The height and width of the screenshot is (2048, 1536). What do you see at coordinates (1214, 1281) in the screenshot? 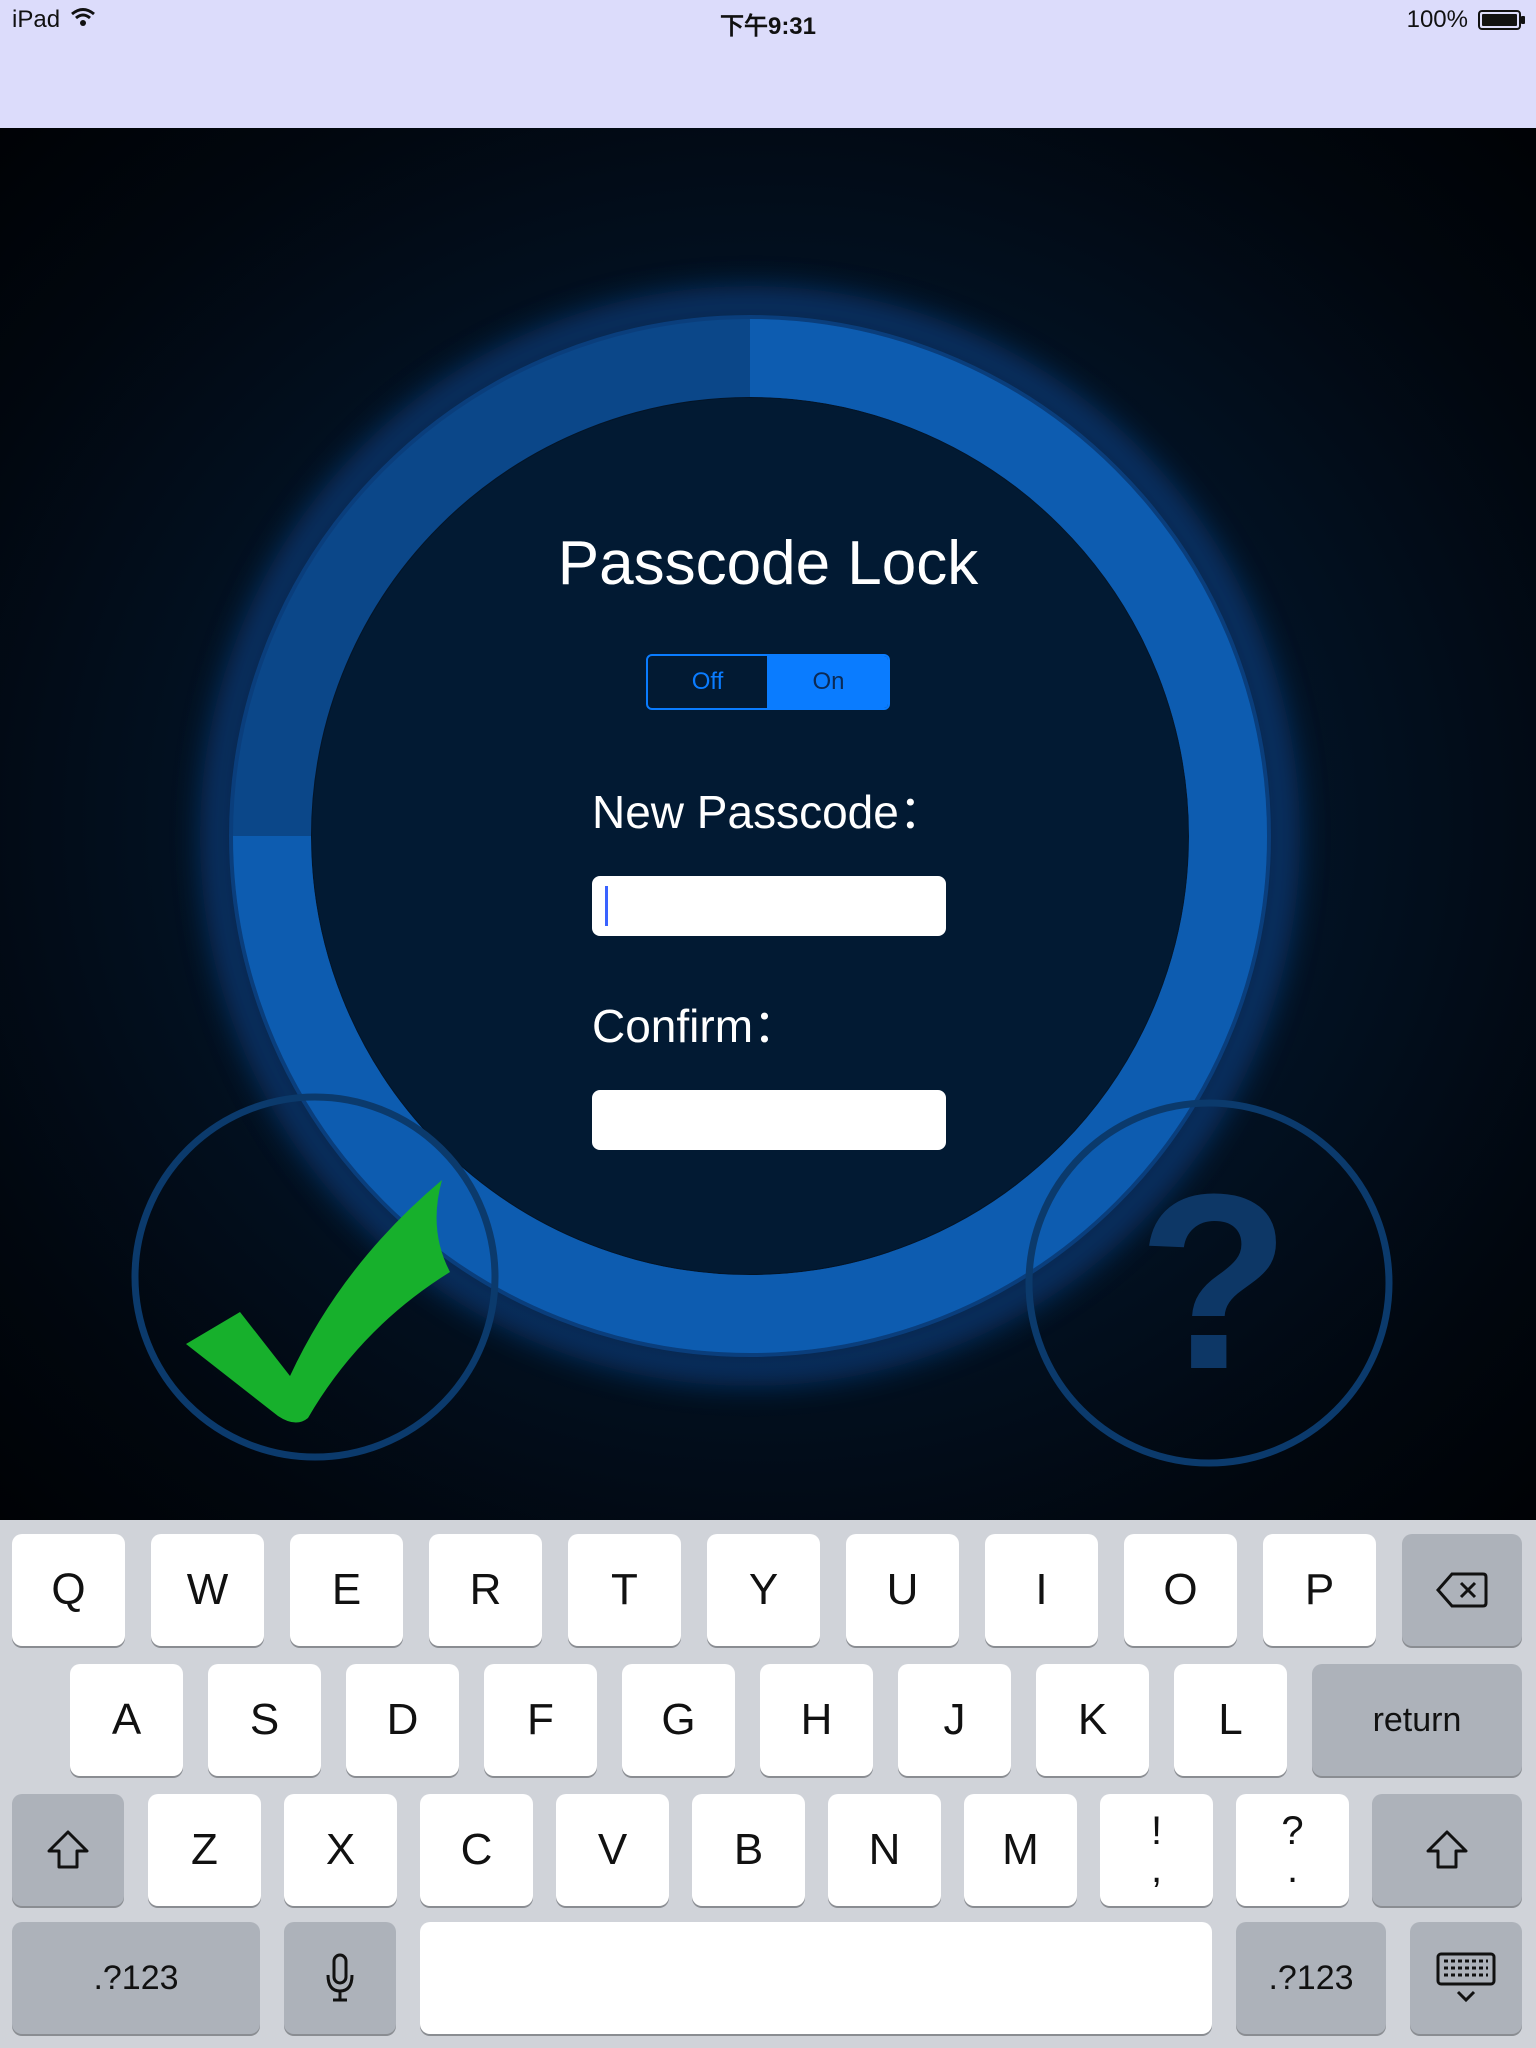
I see `help-symbol: ?` at bounding box center [1214, 1281].